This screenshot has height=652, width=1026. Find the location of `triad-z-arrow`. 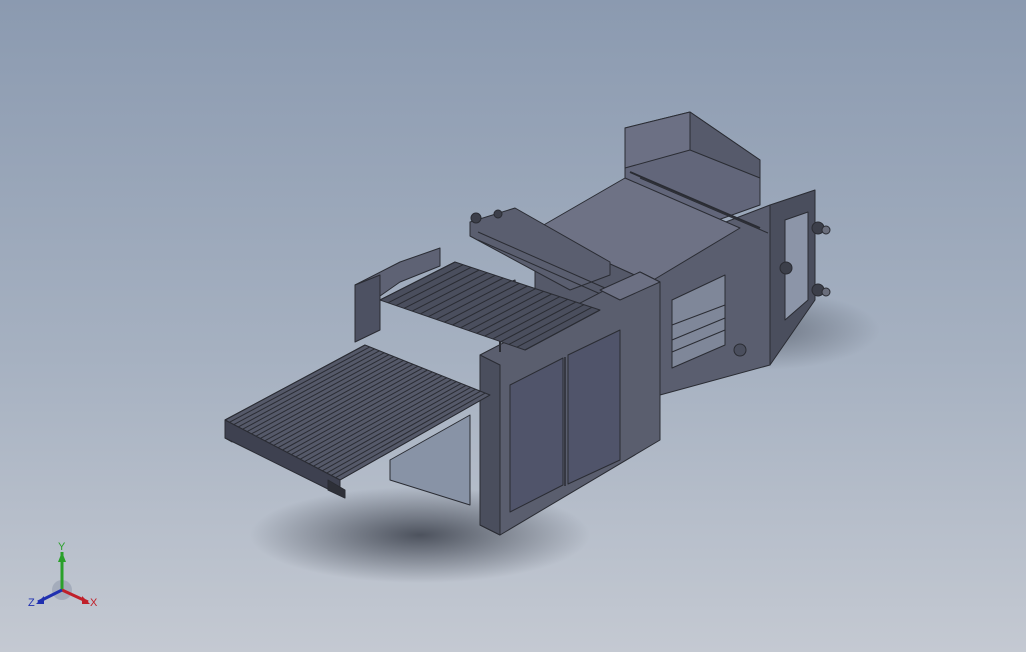

triad-z-arrow is located at coordinates (40, 600).